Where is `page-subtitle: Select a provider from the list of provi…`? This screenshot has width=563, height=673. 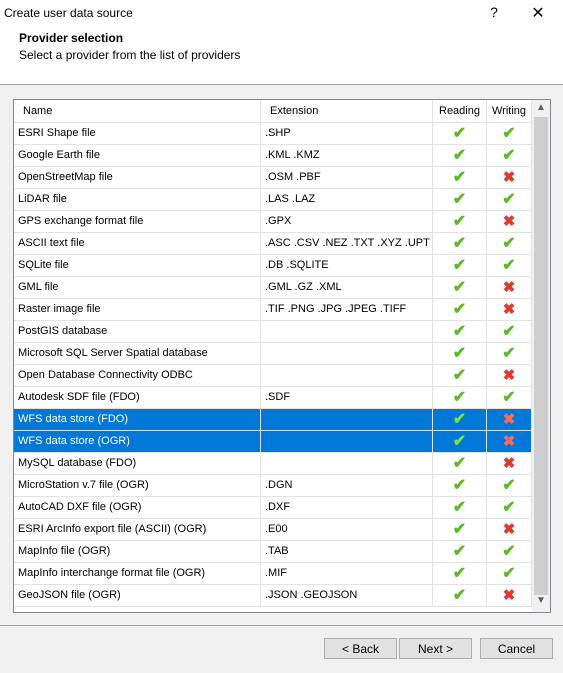
page-subtitle: Select a provider from the list of provi… is located at coordinates (130, 55).